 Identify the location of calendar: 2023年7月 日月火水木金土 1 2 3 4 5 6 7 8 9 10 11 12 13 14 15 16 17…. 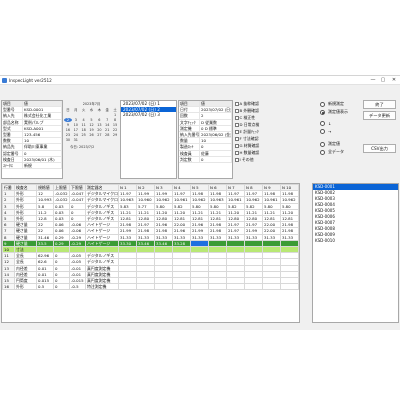
(91, 127).